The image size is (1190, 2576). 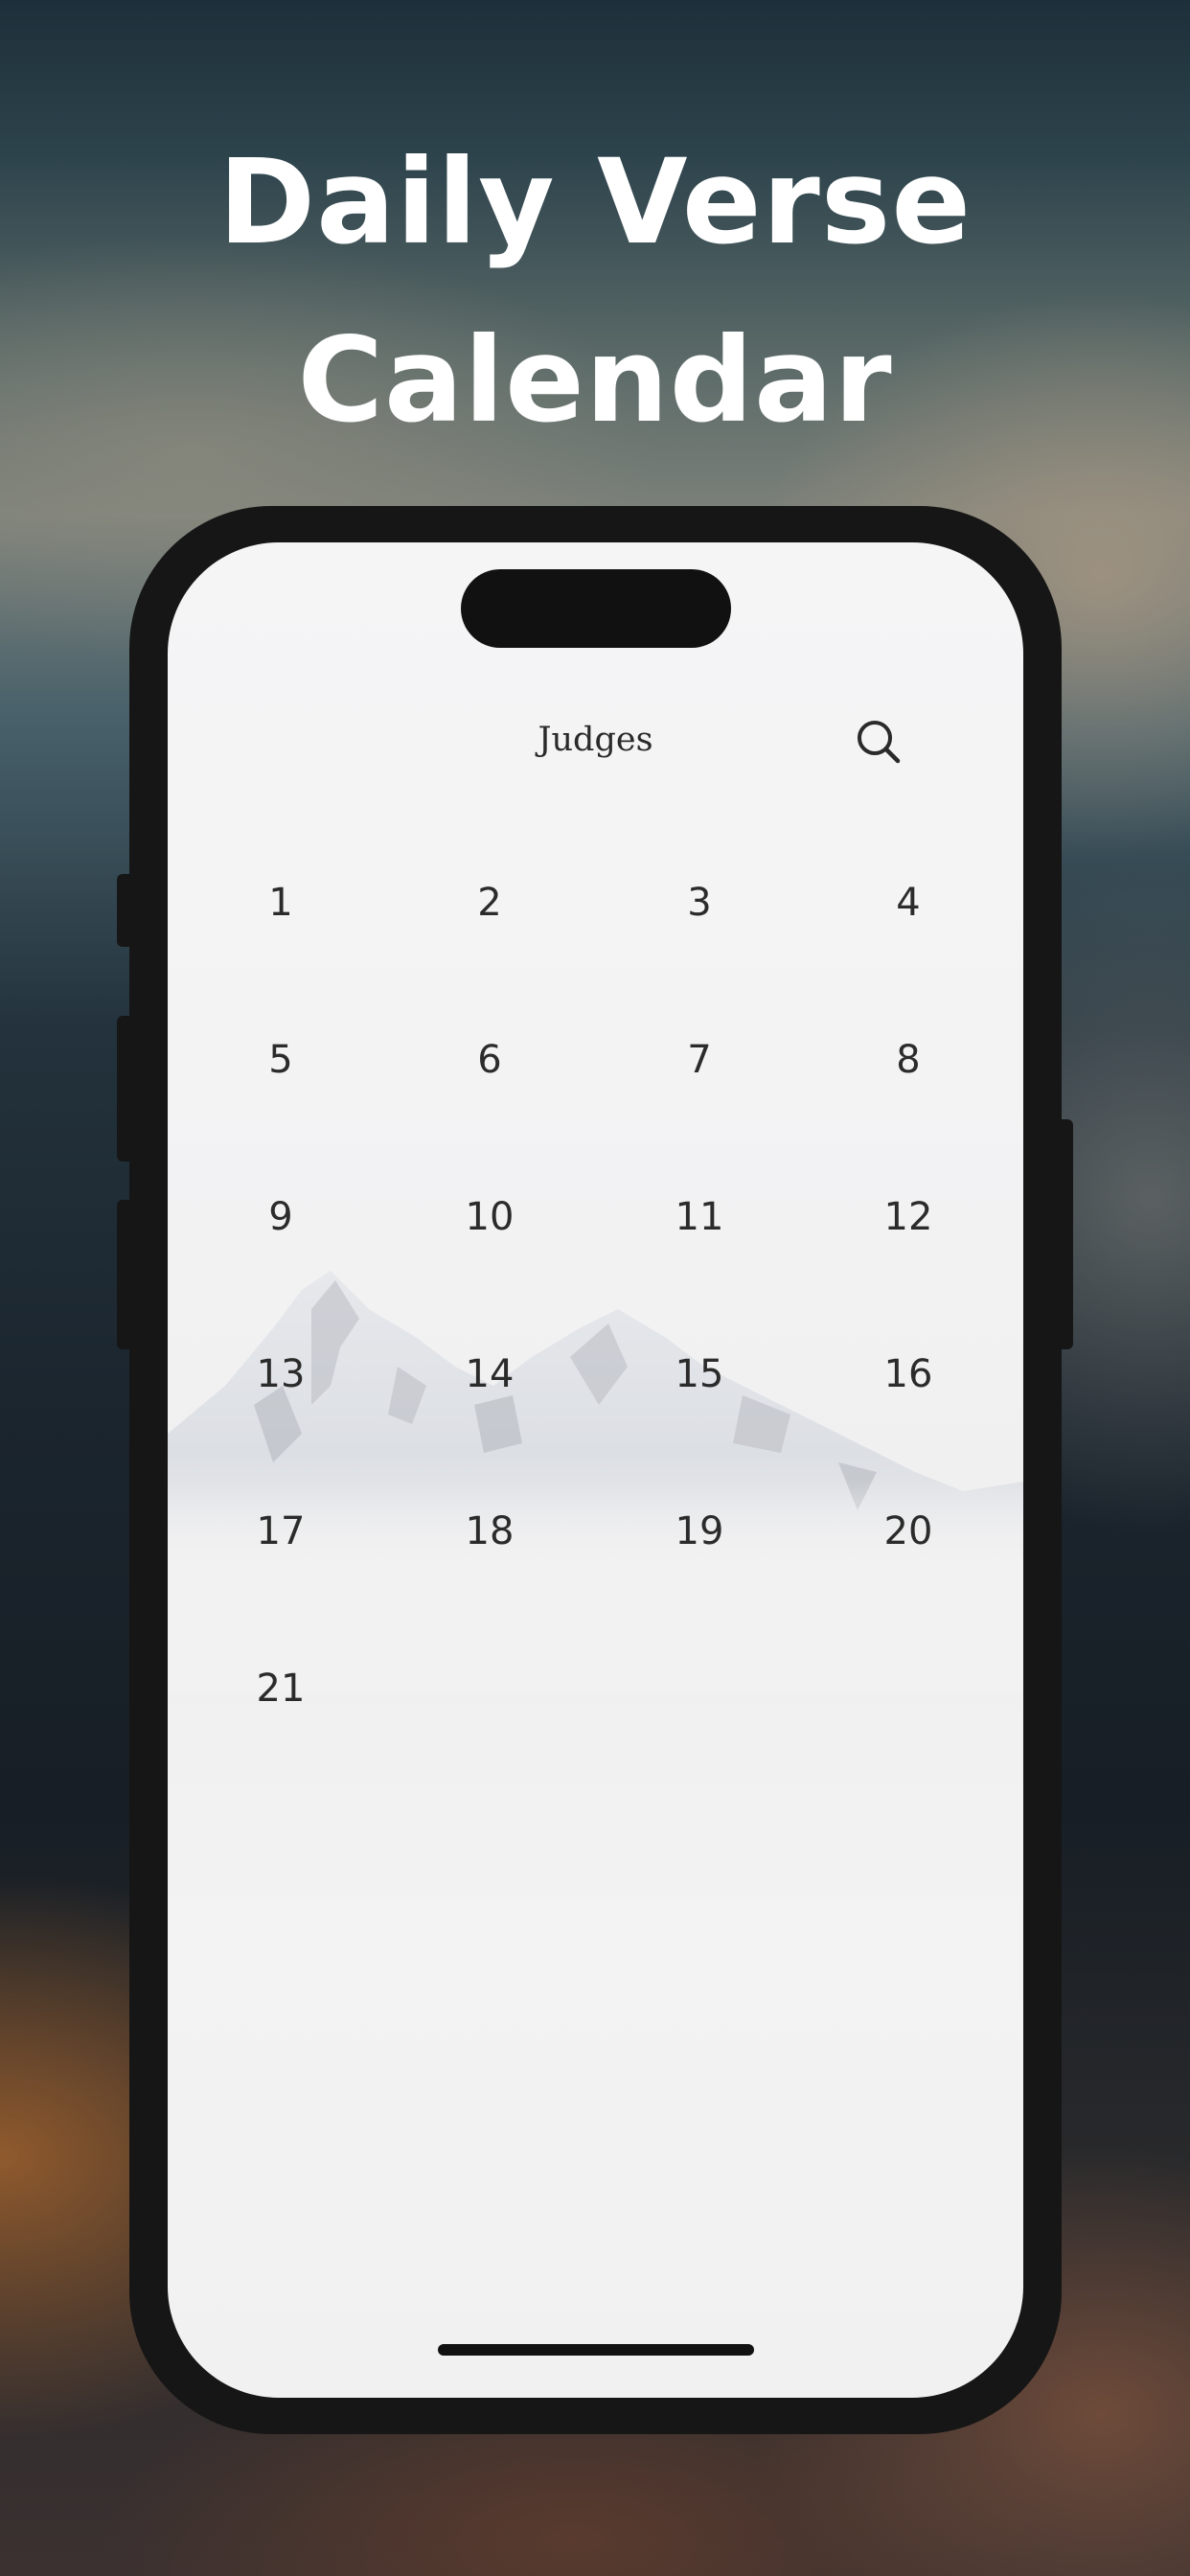 I want to click on chapter-2: 2, so click(x=490, y=902).